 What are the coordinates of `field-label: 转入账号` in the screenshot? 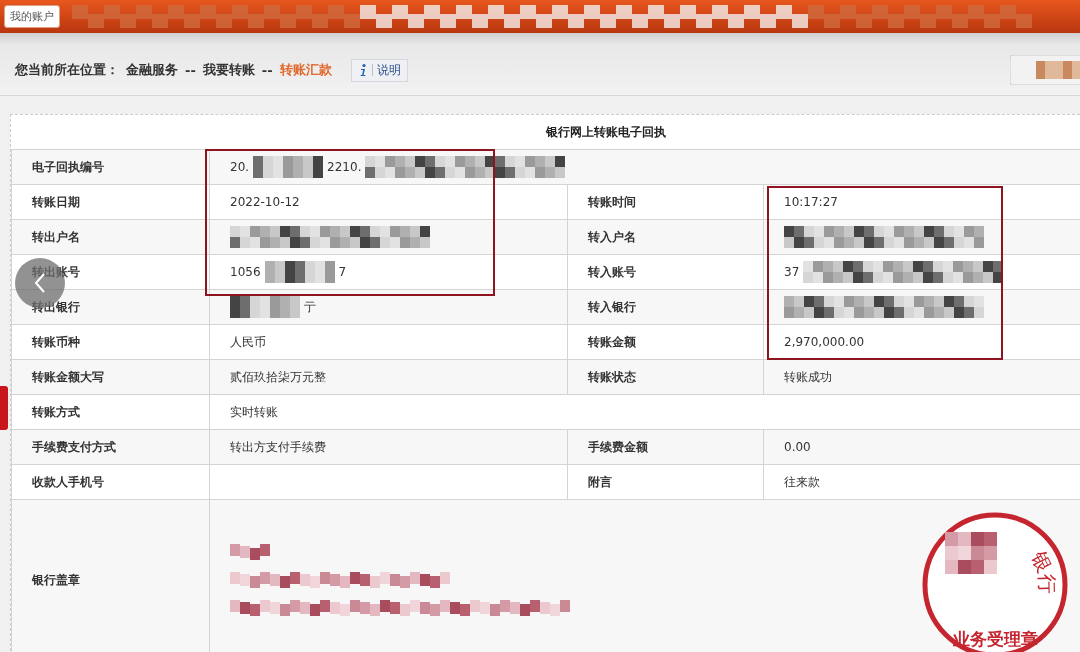 It's located at (612, 271).